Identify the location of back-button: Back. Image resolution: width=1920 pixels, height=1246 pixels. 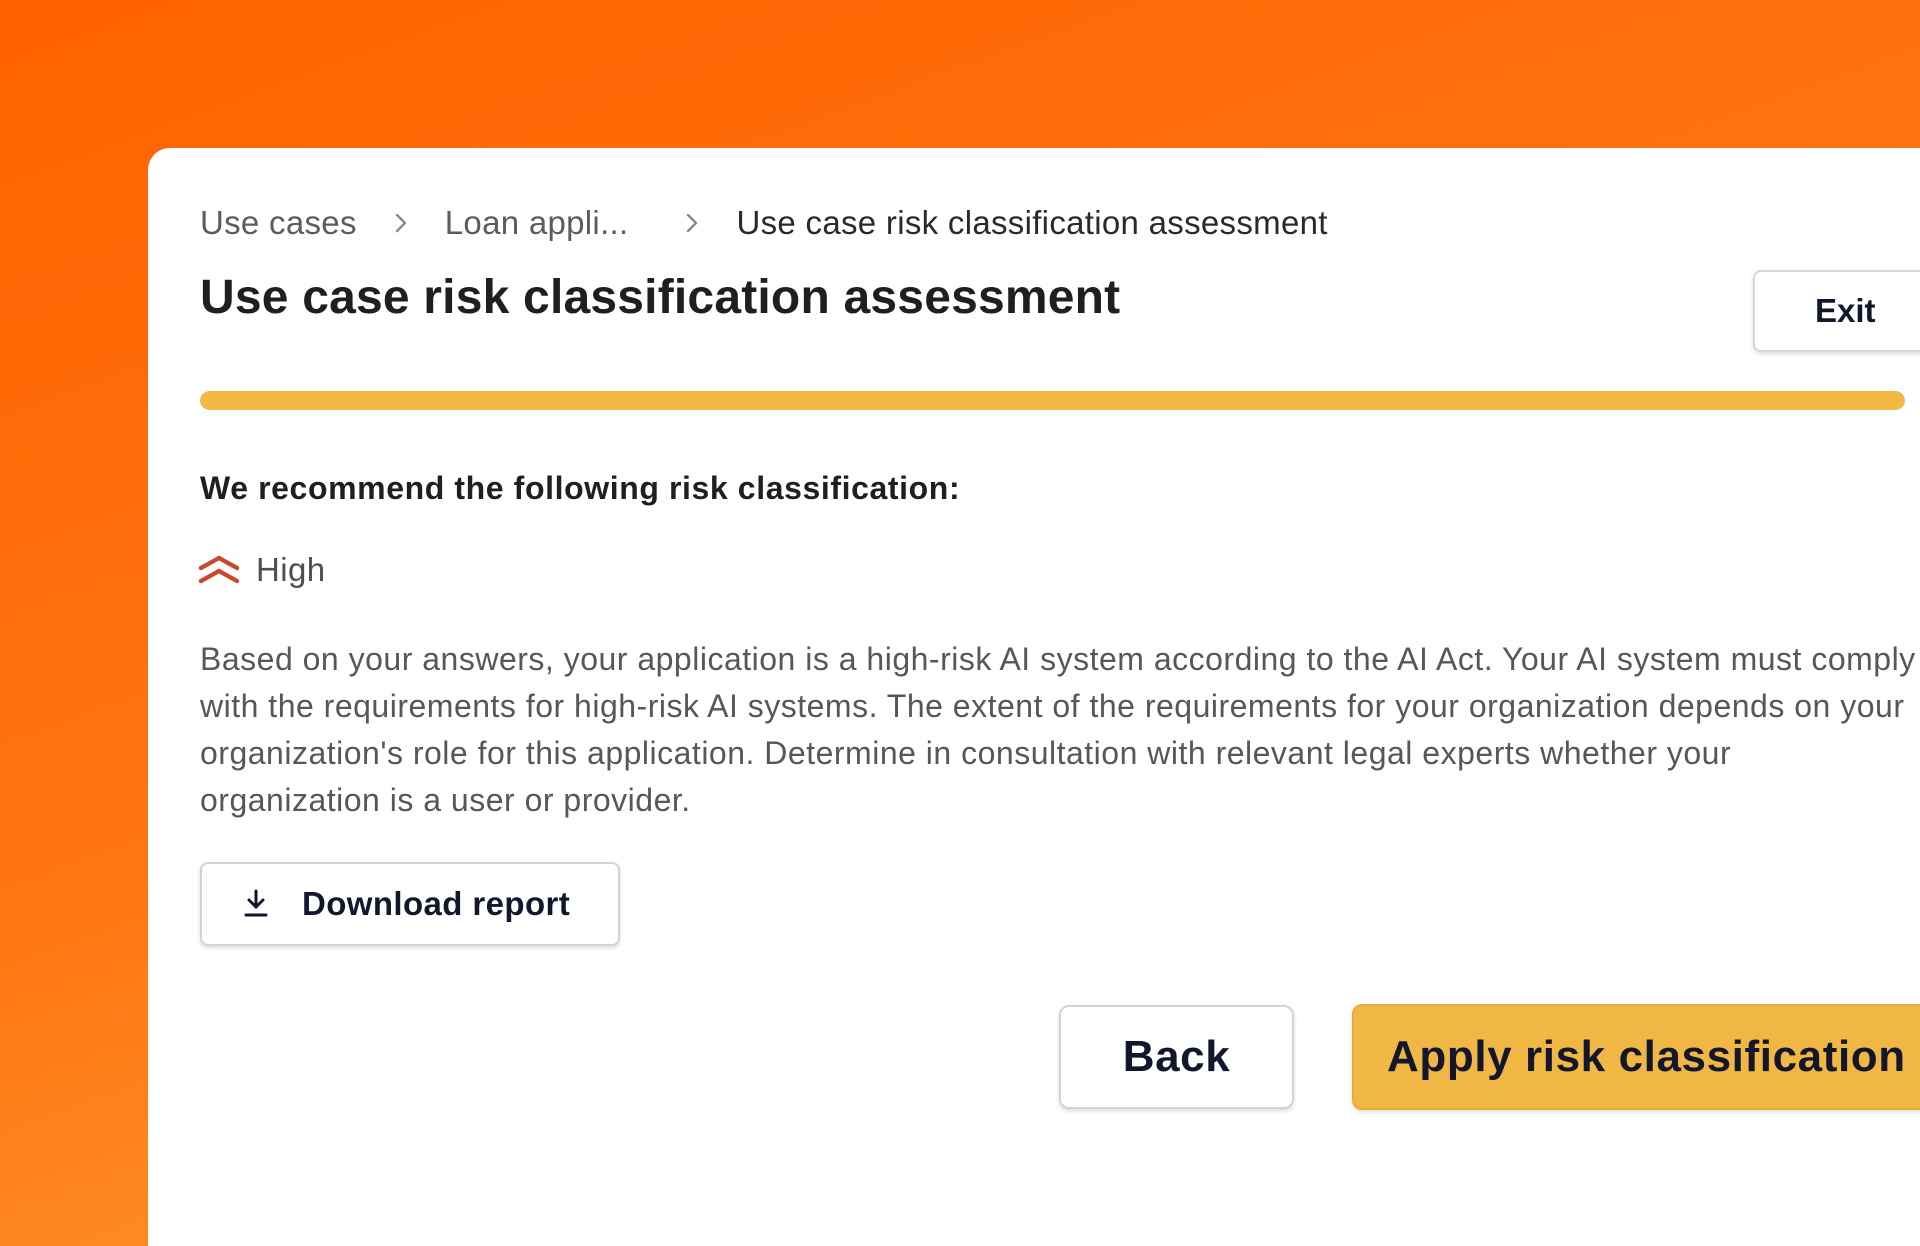
(1176, 1057).